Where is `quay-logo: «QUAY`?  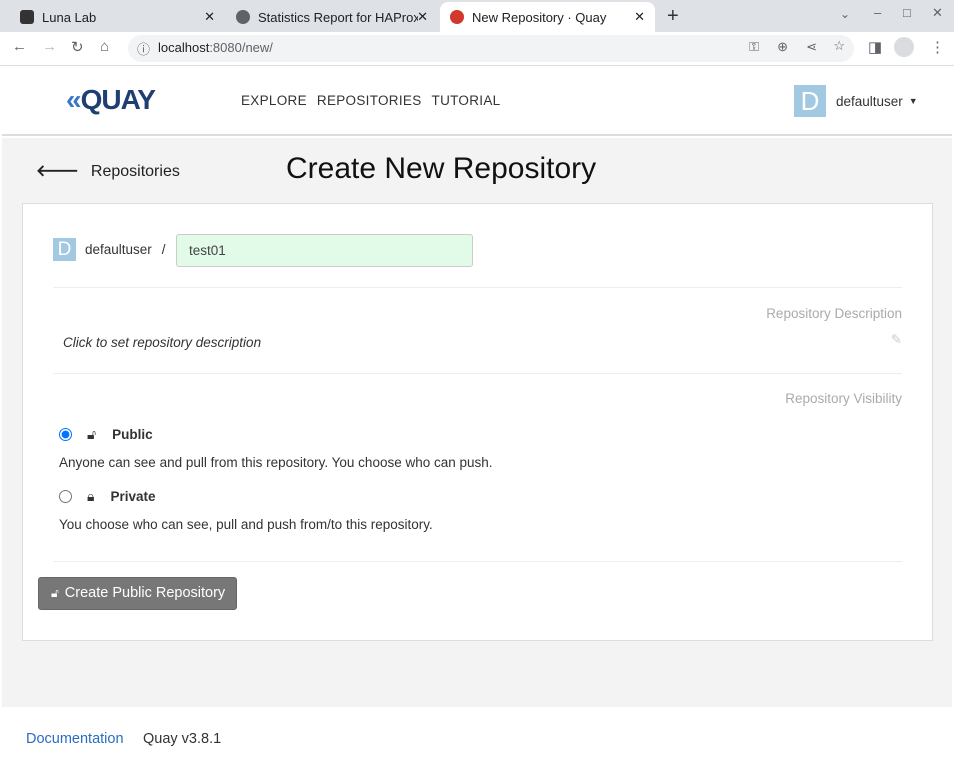
quay-logo: «QUAY is located at coordinates (111, 100).